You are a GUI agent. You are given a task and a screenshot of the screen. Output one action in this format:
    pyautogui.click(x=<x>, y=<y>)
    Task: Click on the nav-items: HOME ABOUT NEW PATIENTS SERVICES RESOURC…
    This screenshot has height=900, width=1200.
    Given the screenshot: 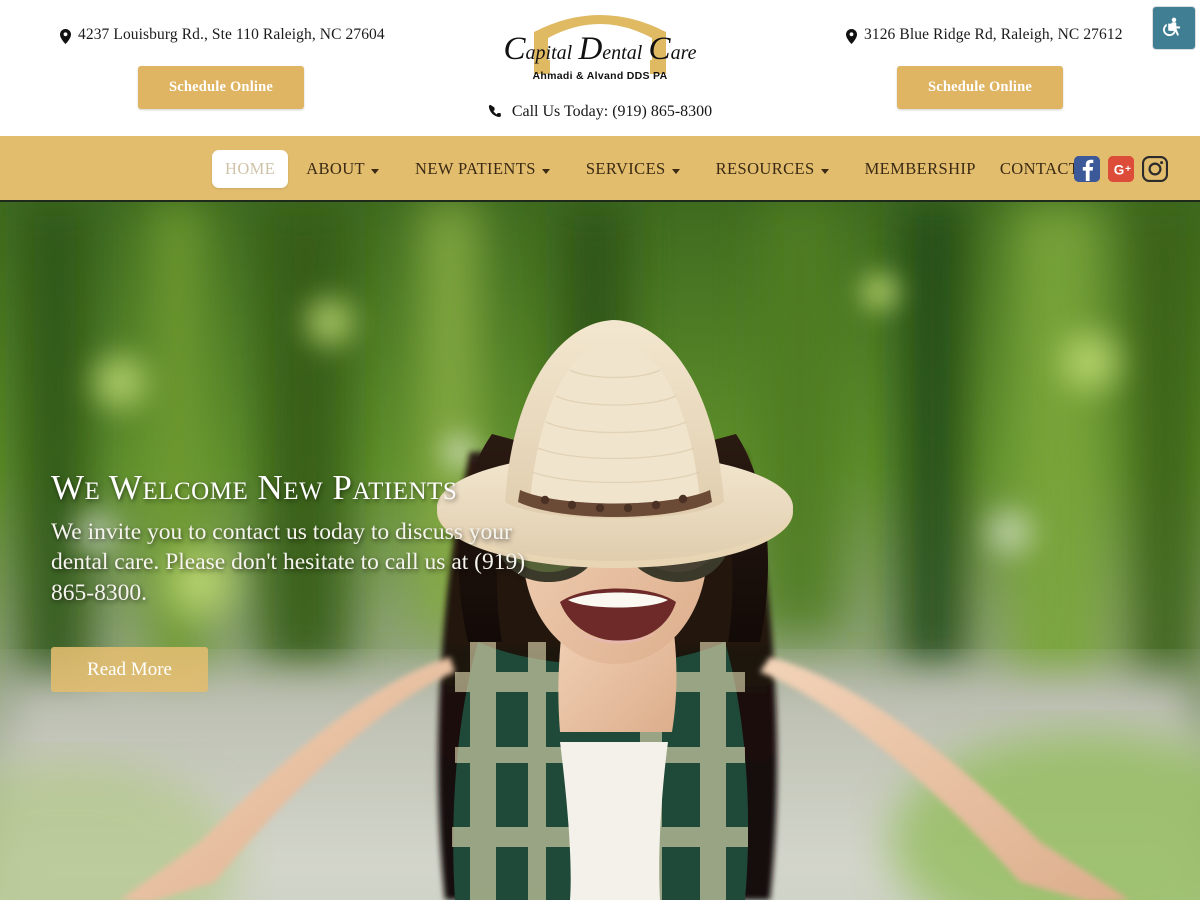 What is the action you would take?
    pyautogui.click(x=661, y=169)
    